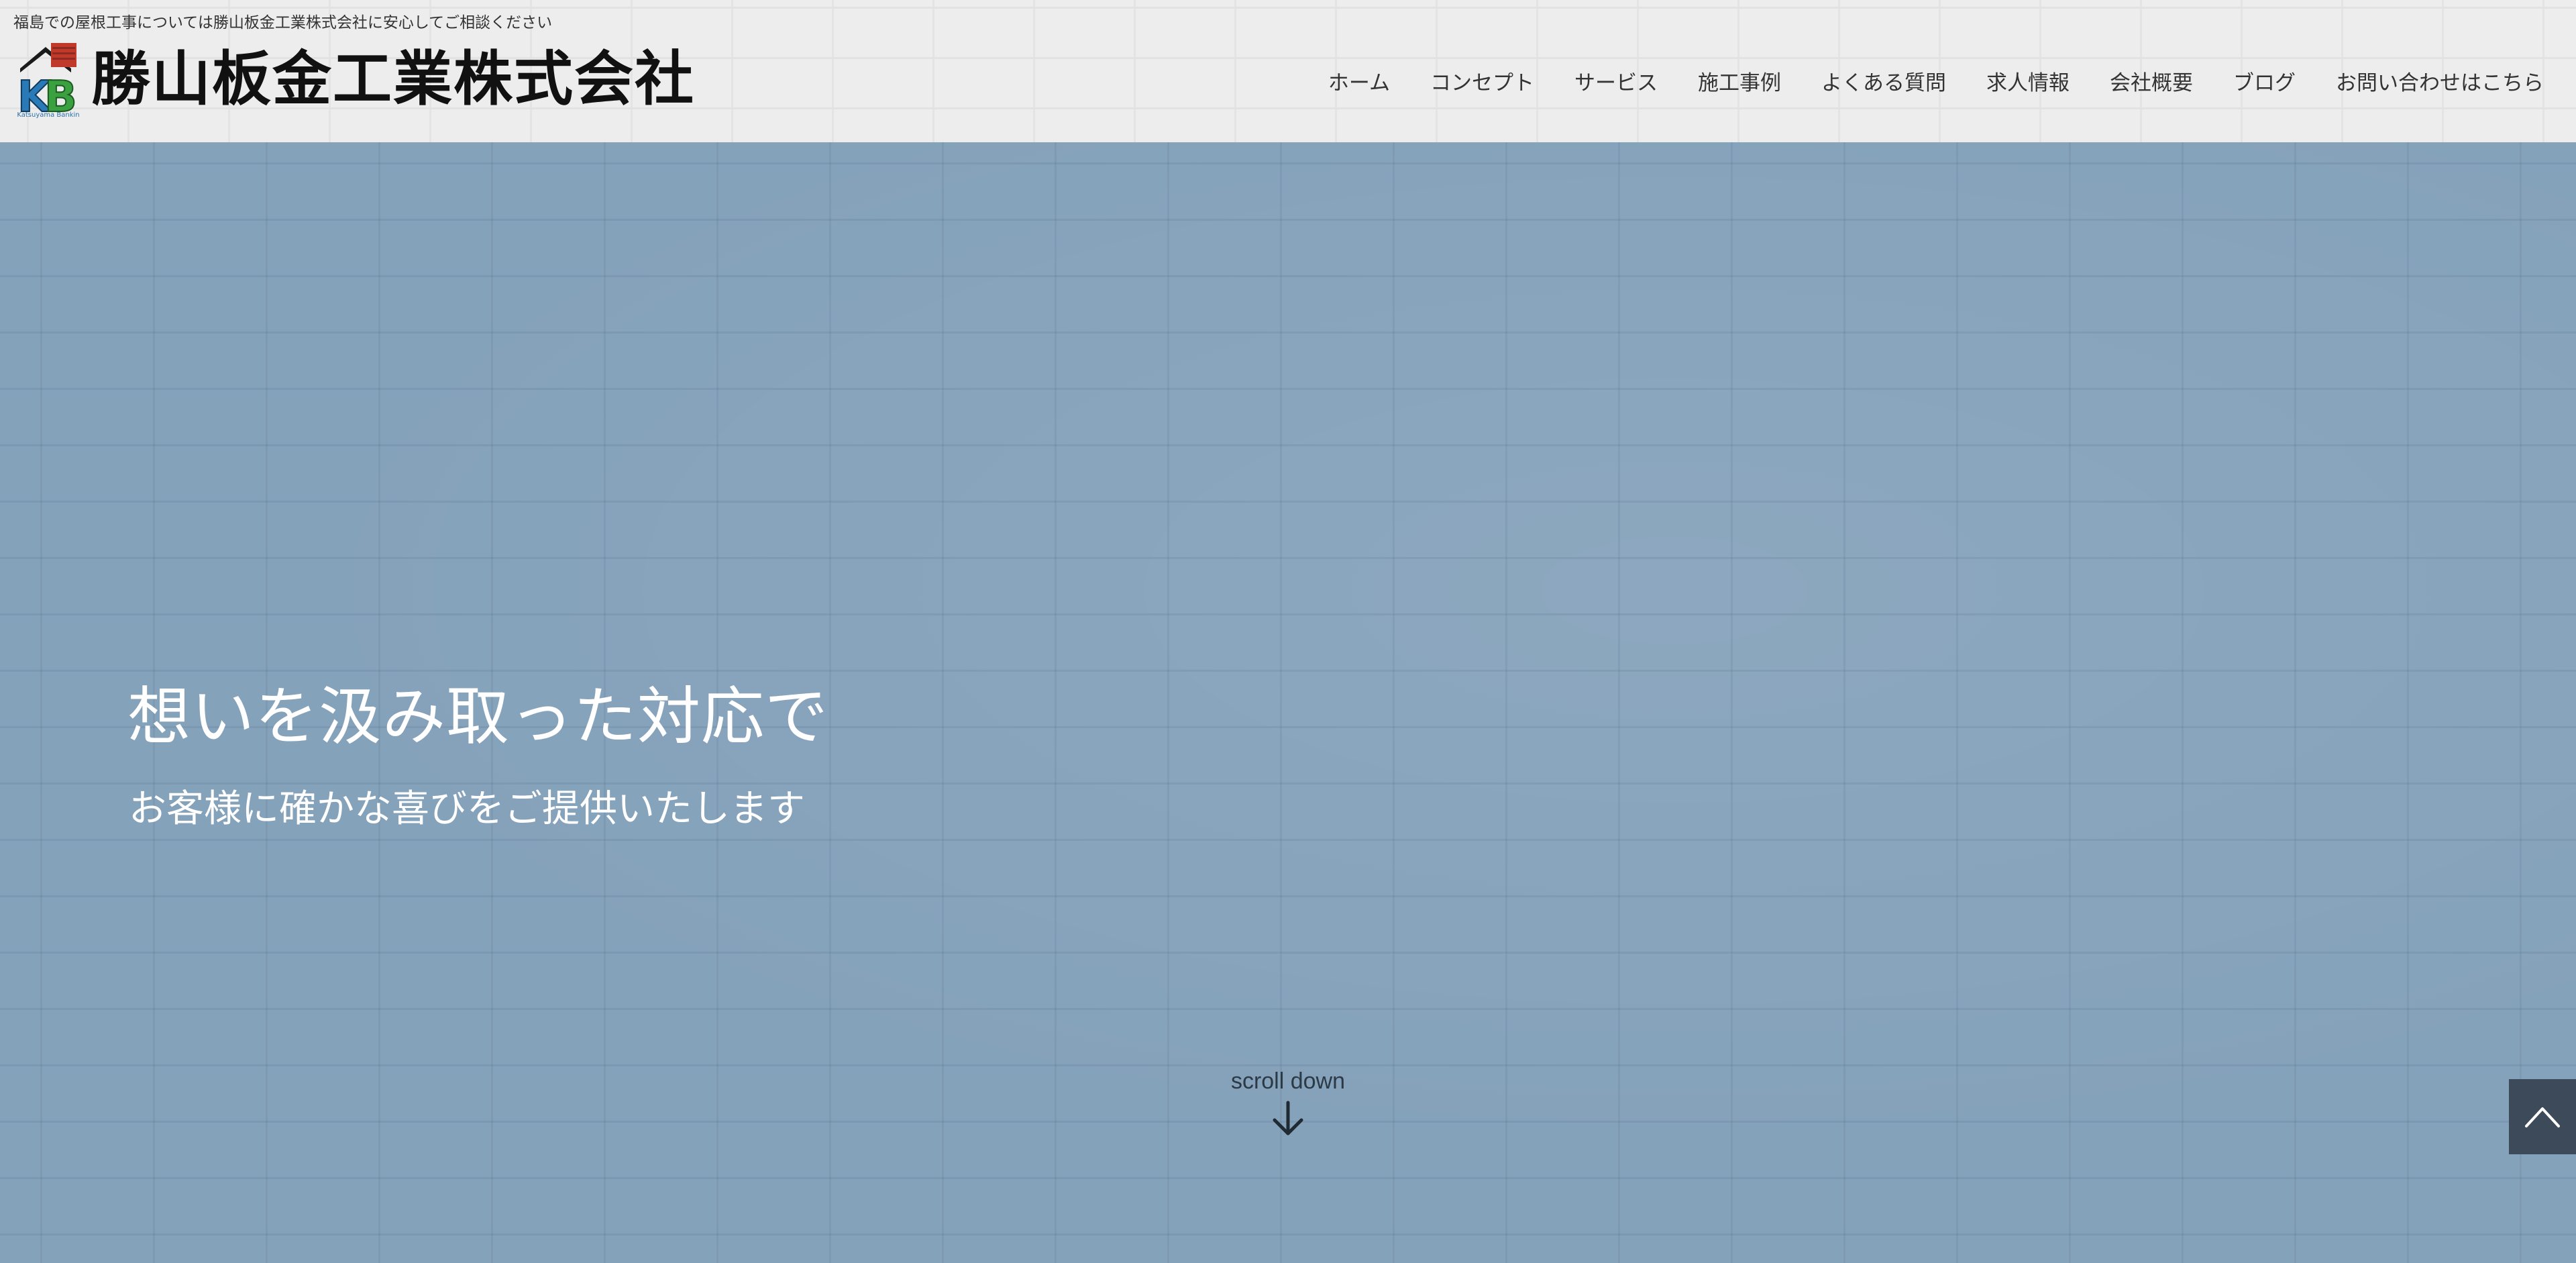  I want to click on hero-subheading: お客様に確かな喜びをご提供いたします, so click(467, 809).